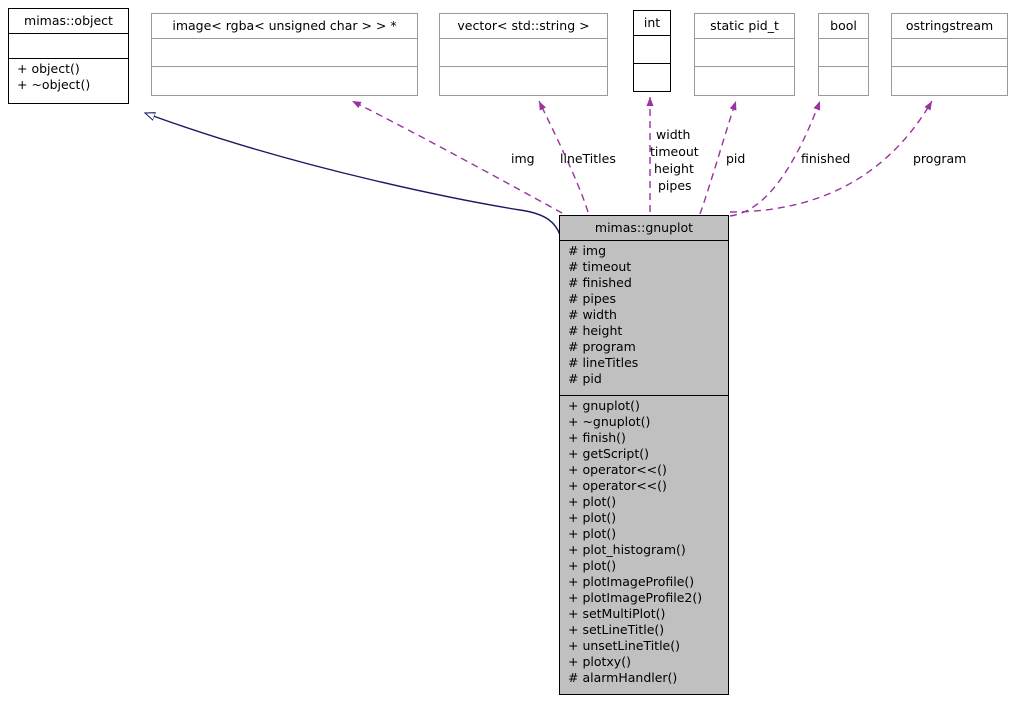 This screenshot has width=1016, height=703. I want to click on attribute-row: # pid, so click(585, 378).